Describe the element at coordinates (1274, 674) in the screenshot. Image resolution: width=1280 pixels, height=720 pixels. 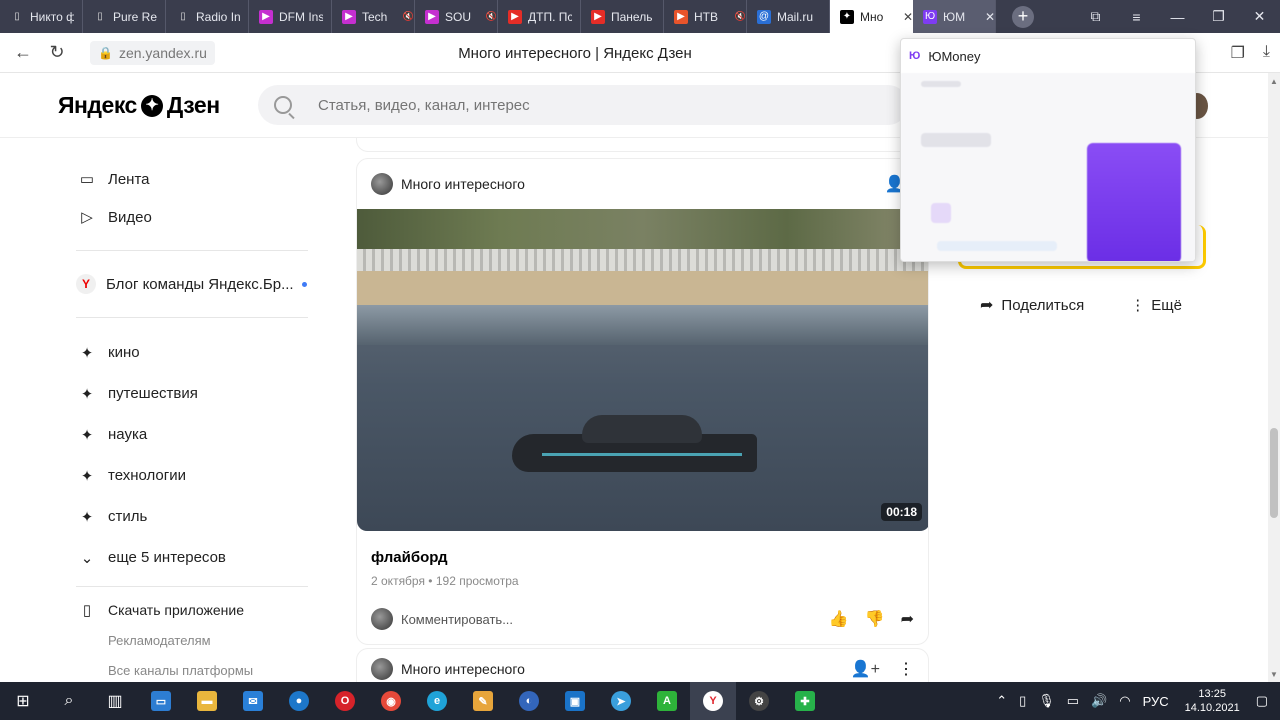
I see `scroll-down-arrow: ▼` at that location.